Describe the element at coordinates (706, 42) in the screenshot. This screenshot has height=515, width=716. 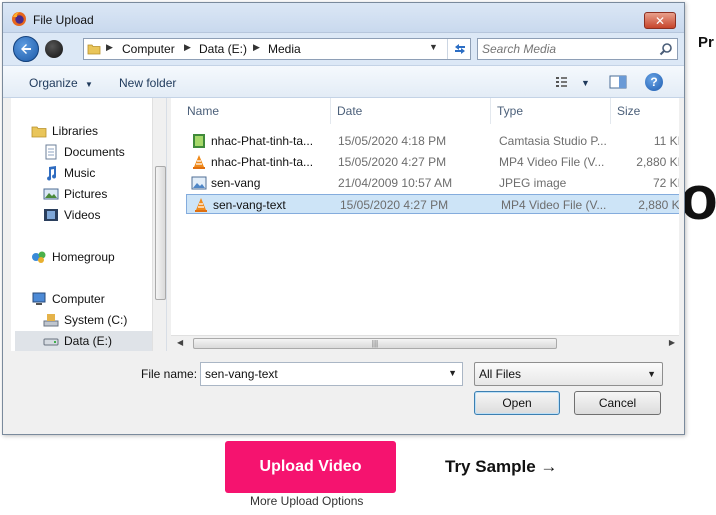
I see `page-heading-fragment: Pr` at that location.